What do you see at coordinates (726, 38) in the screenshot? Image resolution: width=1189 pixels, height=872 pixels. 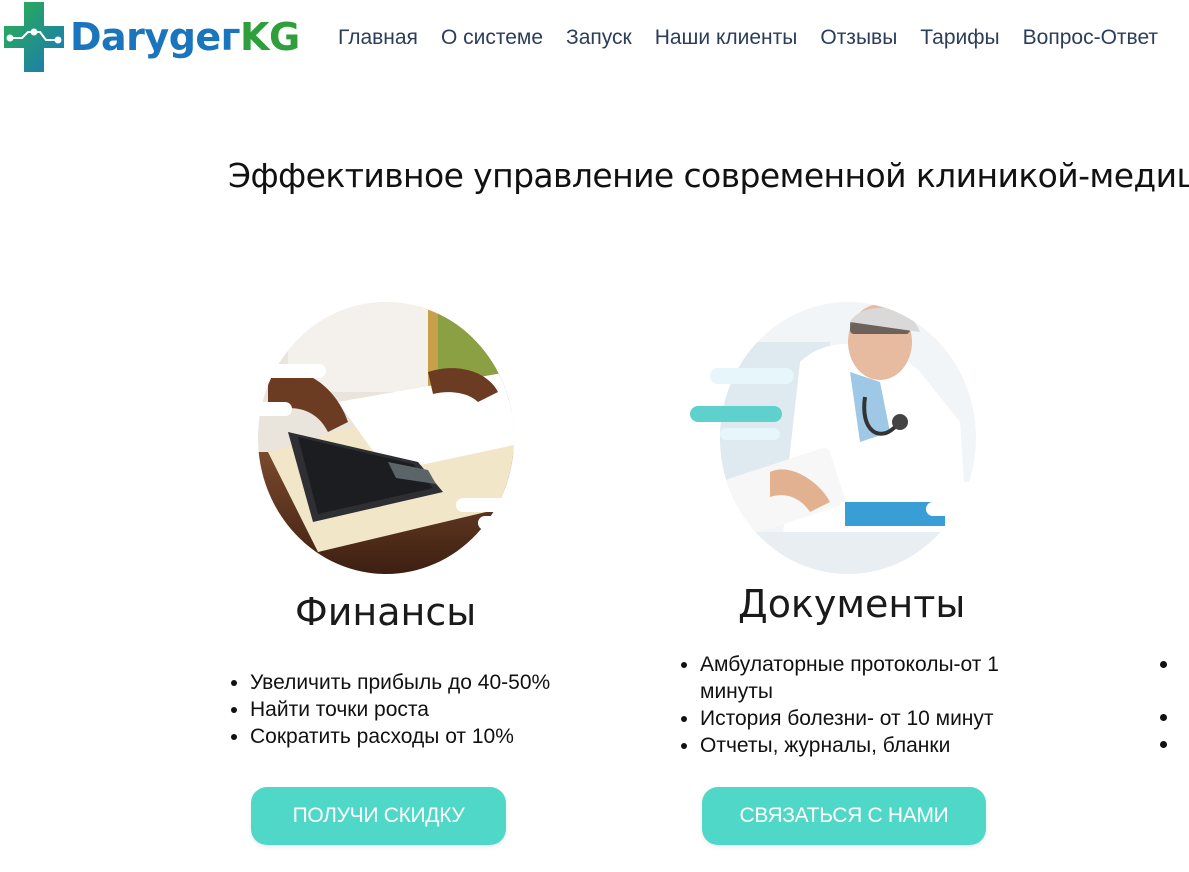 I see `nav-item-clients: Наши клиенты` at bounding box center [726, 38].